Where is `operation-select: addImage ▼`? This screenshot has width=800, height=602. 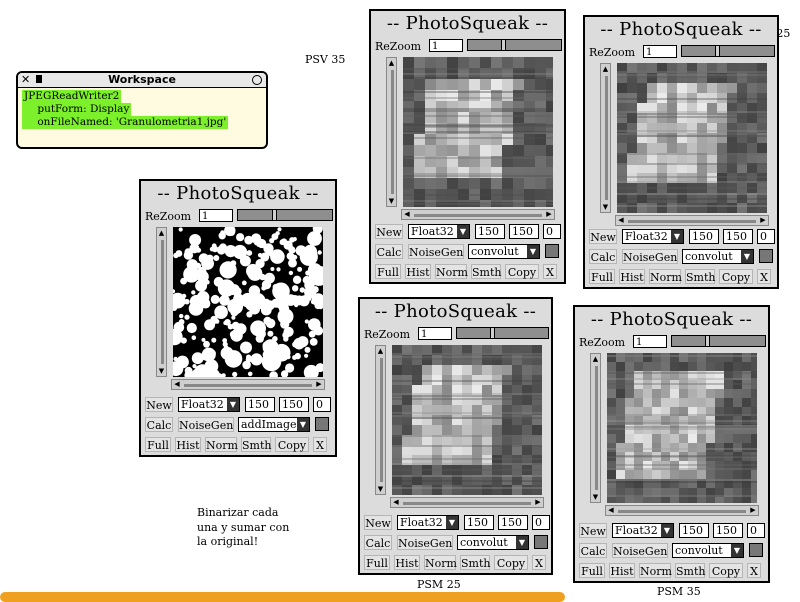 operation-select: addImage ▼ is located at coordinates (274, 424).